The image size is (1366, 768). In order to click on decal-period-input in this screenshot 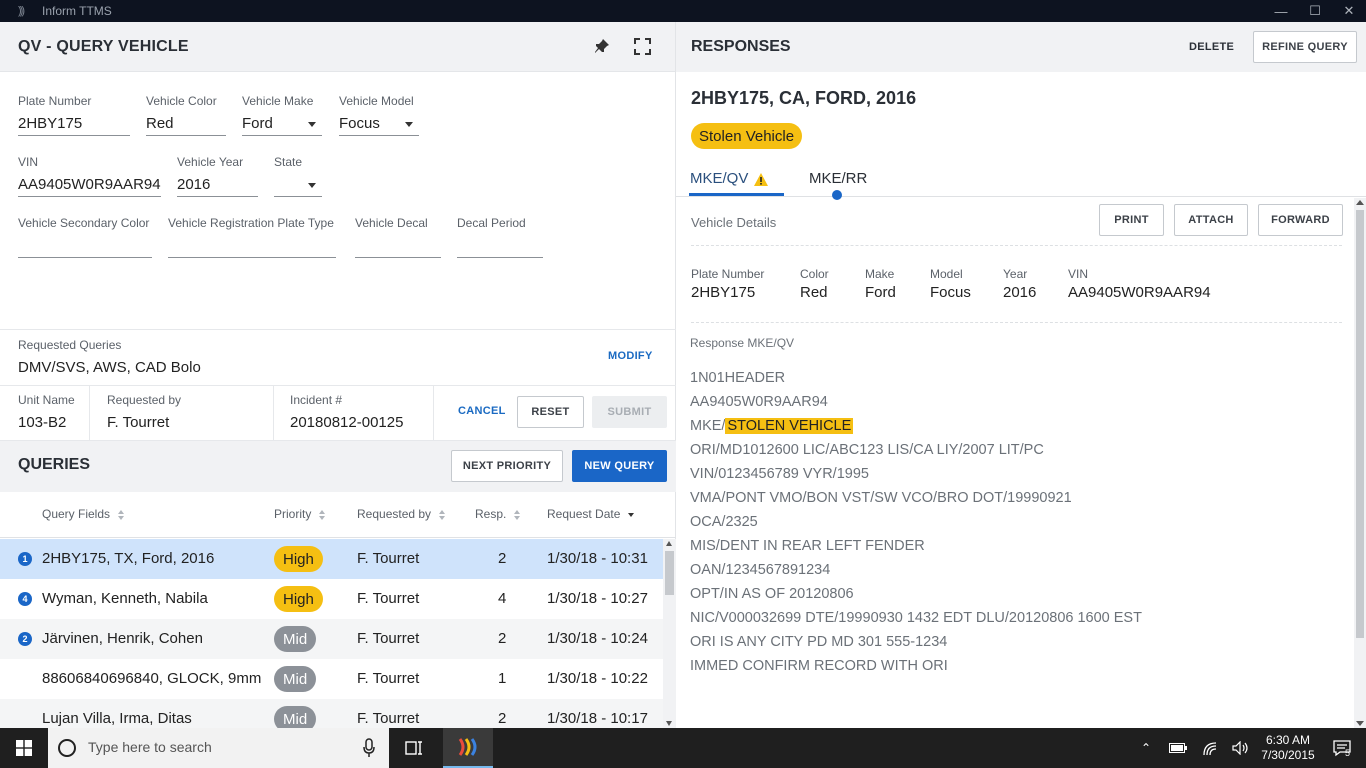, I will do `click(500, 246)`.